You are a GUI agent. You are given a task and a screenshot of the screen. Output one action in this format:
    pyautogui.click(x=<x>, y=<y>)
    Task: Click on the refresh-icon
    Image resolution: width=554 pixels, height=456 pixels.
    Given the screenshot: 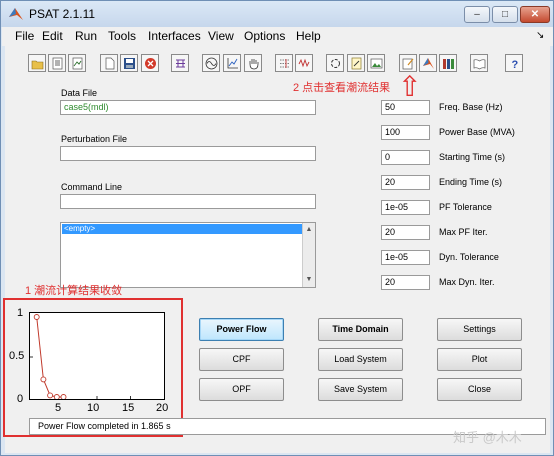 What is the action you would take?
    pyautogui.click(x=335, y=63)
    